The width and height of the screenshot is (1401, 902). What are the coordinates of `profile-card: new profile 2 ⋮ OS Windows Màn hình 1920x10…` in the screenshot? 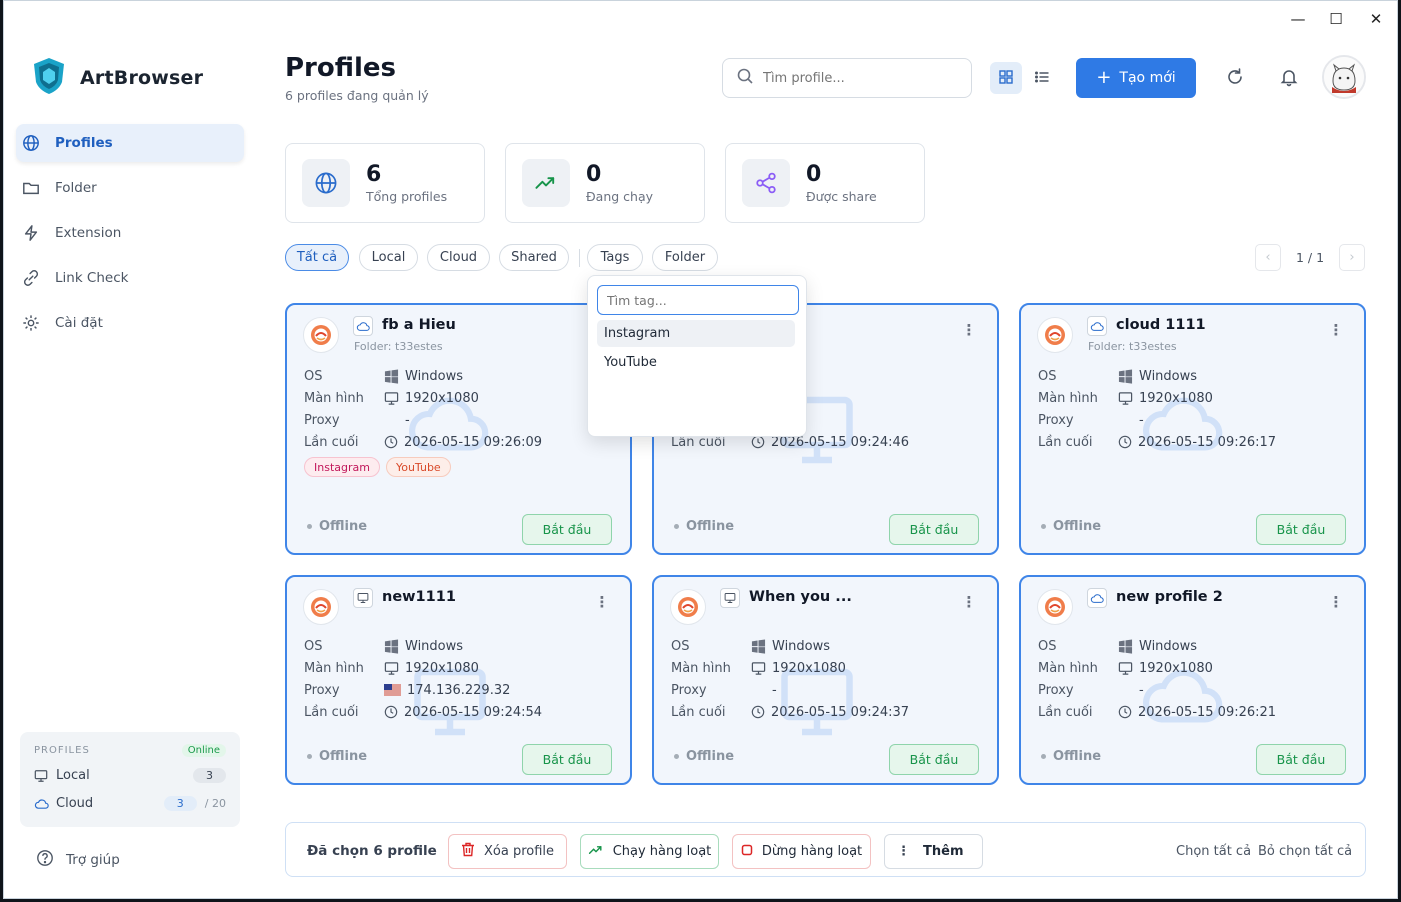 It's located at (1192, 680).